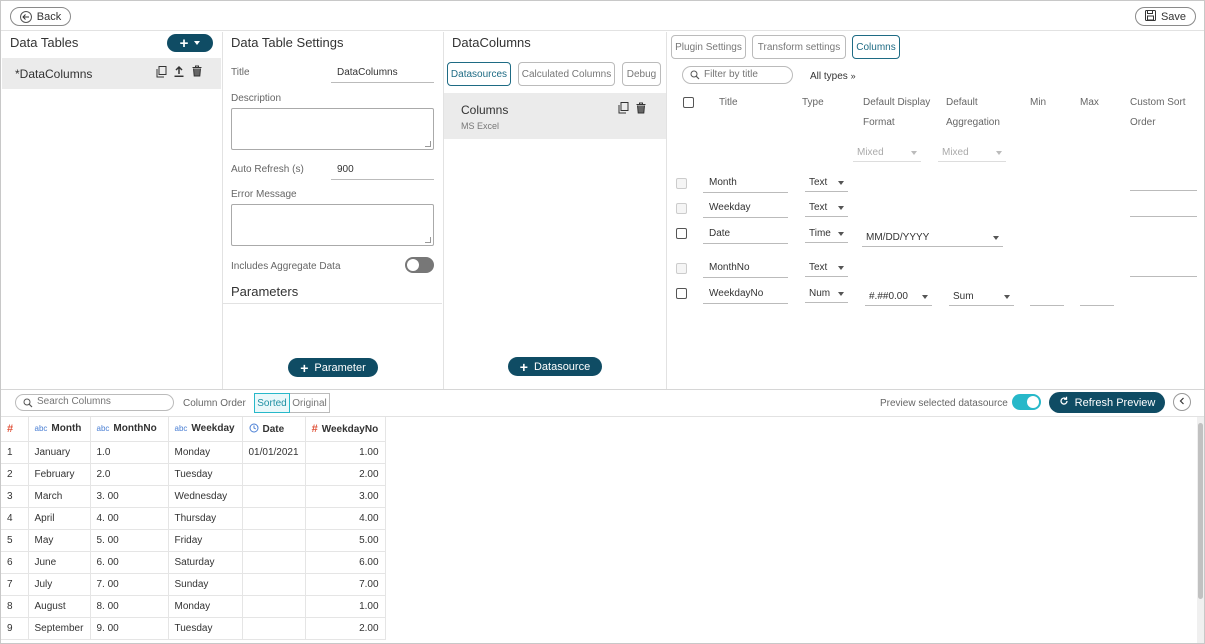 Image resolution: width=1205 pixels, height=644 pixels. What do you see at coordinates (745, 269) in the screenshot?
I see `column-title-input-monthno: MonthNo` at bounding box center [745, 269].